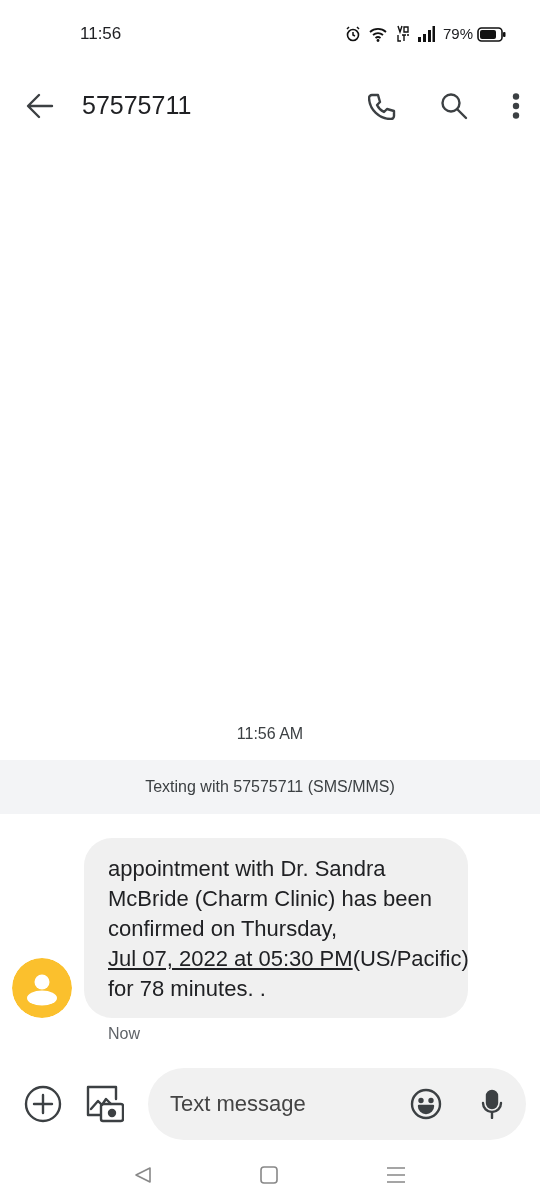 The image size is (540, 1200). I want to click on back-nav-icon, so click(143, 1175).